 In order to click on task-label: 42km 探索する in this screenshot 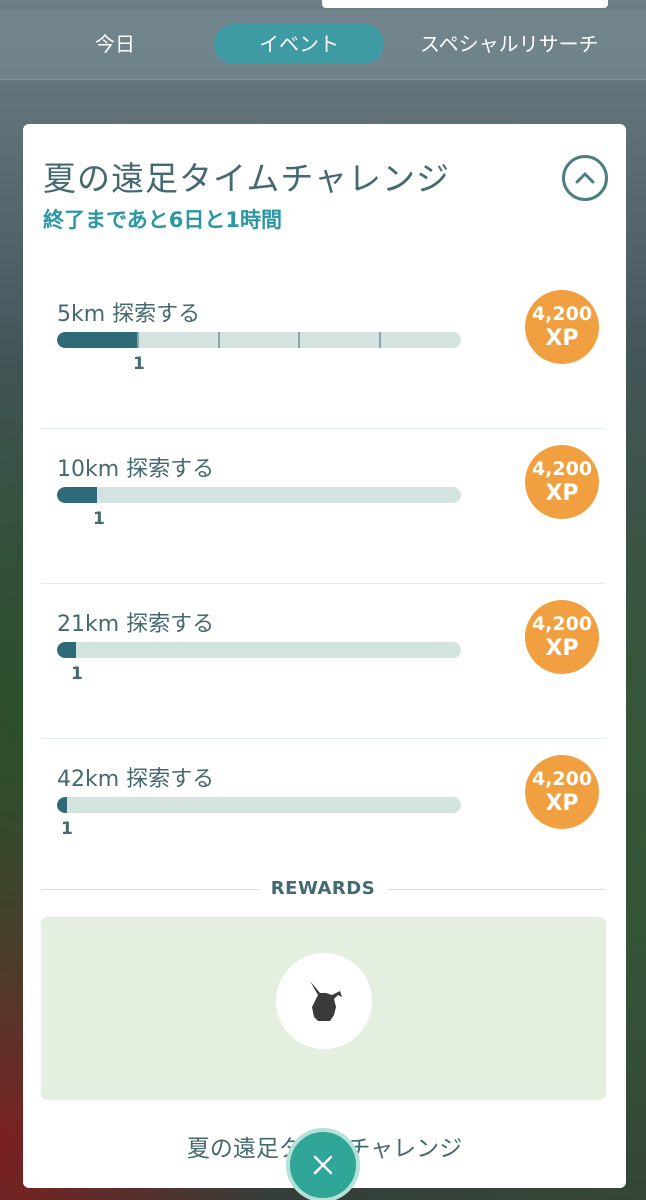, I will do `click(136, 779)`.